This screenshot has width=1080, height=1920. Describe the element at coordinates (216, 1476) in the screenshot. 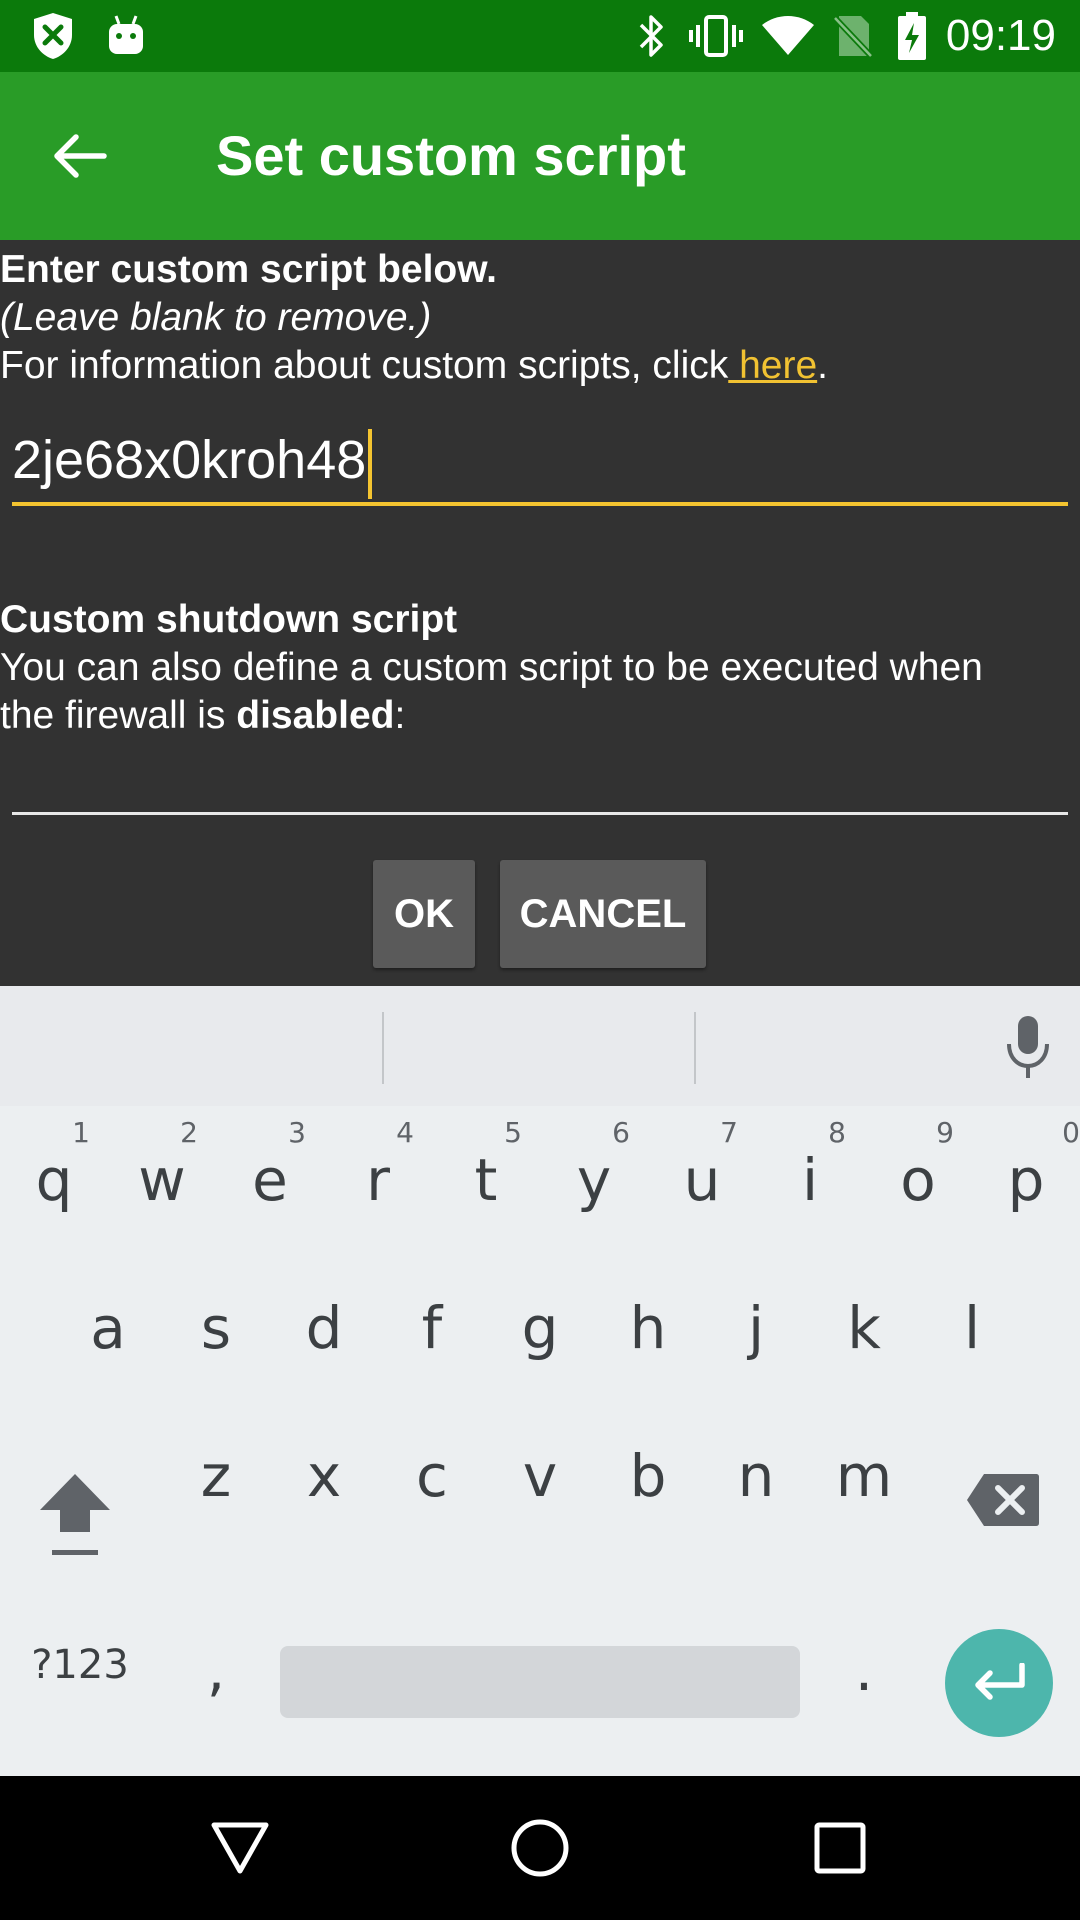

I see `key-label: z` at that location.